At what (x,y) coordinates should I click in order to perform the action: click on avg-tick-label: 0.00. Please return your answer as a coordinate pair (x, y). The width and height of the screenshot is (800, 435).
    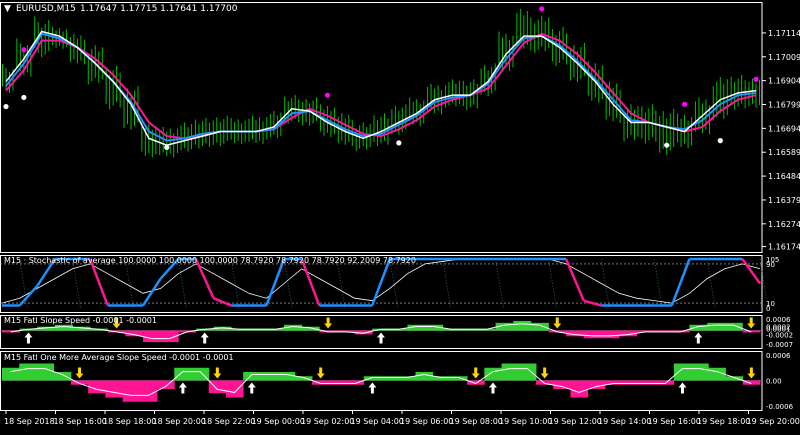
    Looking at the image, I should click on (774, 382).